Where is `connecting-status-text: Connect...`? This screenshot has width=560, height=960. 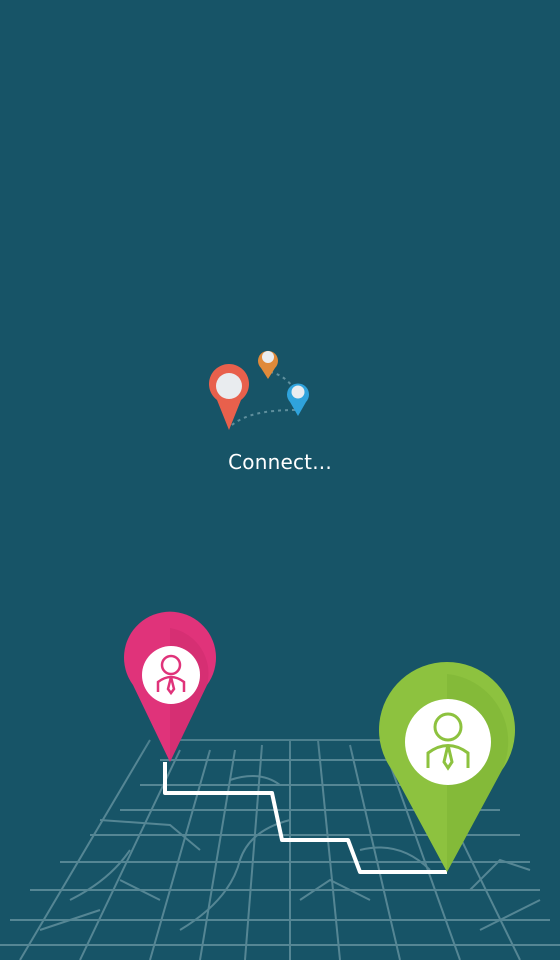 connecting-status-text: Connect... is located at coordinates (280, 462).